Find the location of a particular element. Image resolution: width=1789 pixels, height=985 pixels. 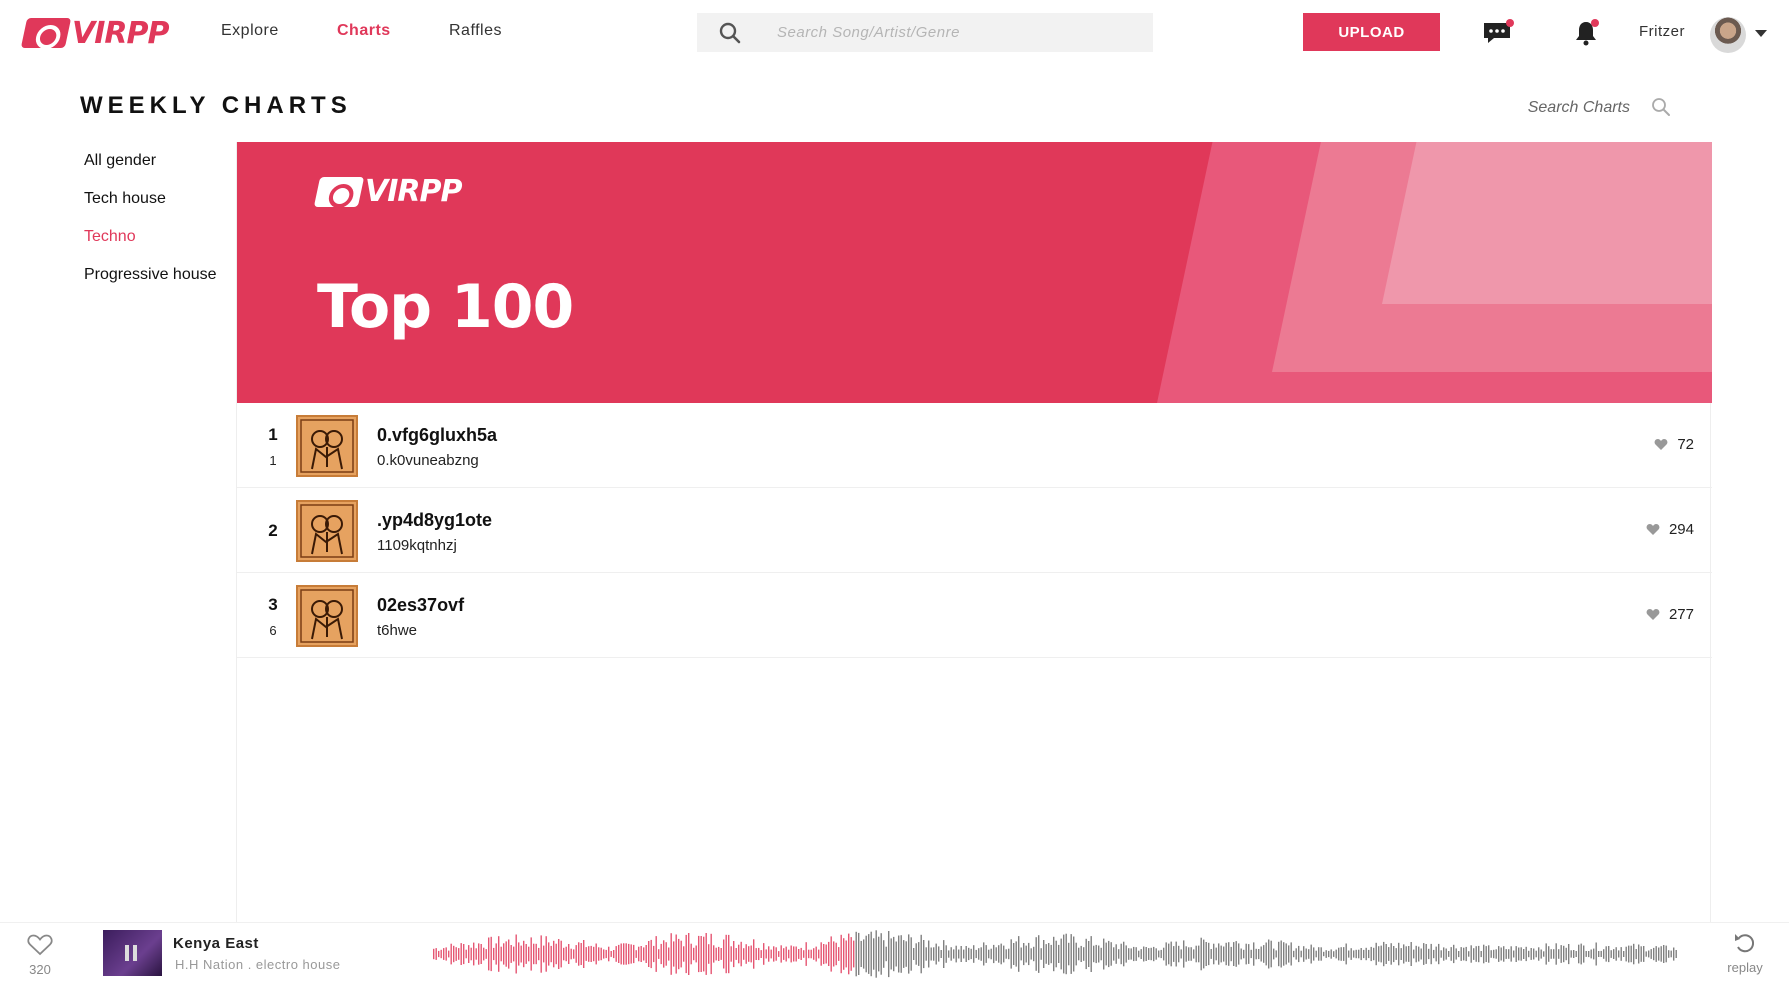

track-artist: 1109kqtnhzj is located at coordinates (417, 545).